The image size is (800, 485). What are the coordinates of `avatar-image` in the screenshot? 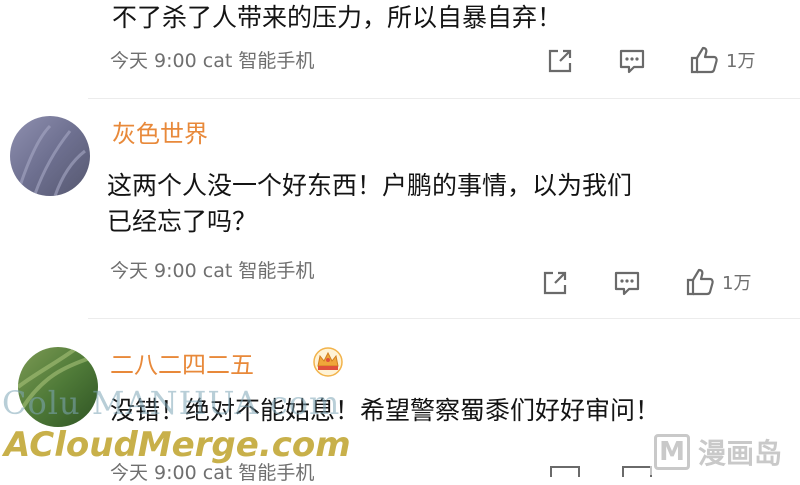 It's located at (50, 156).